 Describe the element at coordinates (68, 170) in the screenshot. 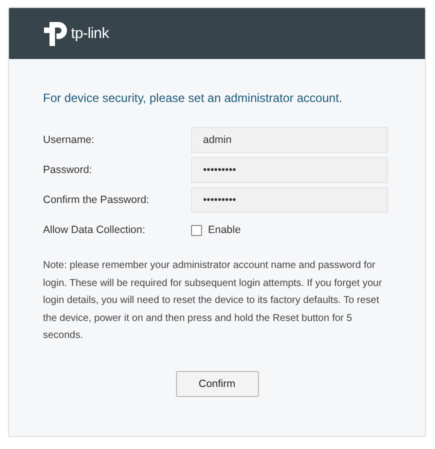

I see `field-label: Password:` at that location.